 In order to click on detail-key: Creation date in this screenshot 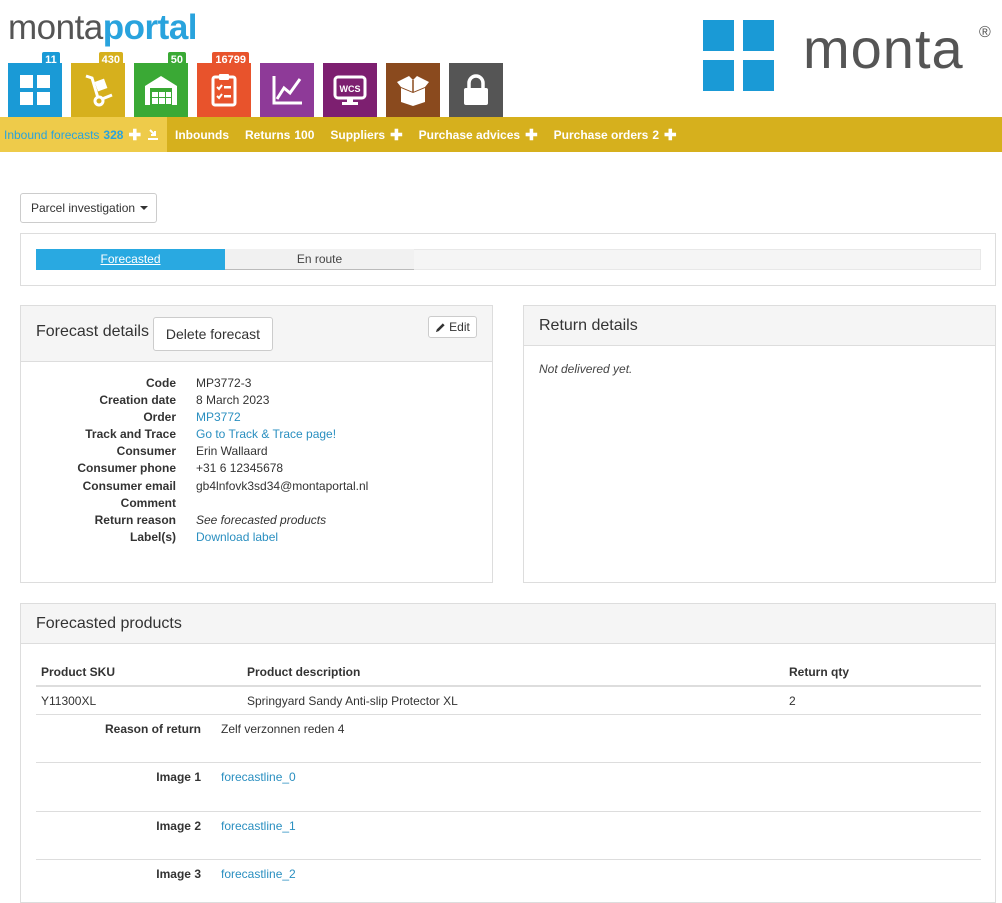, I will do `click(137, 400)`.